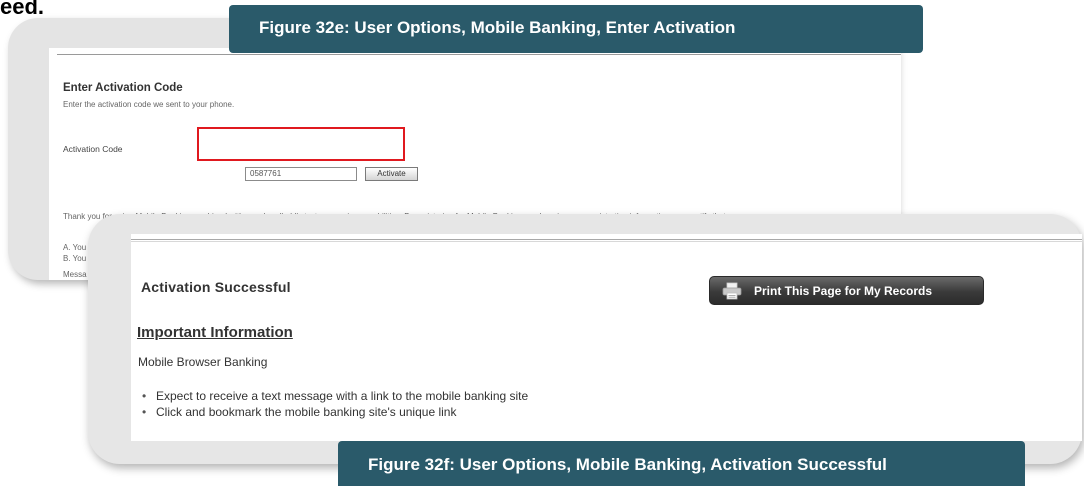 This screenshot has width=1084, height=486. I want to click on print-records-button: Print This Page for My Records, so click(846, 290).